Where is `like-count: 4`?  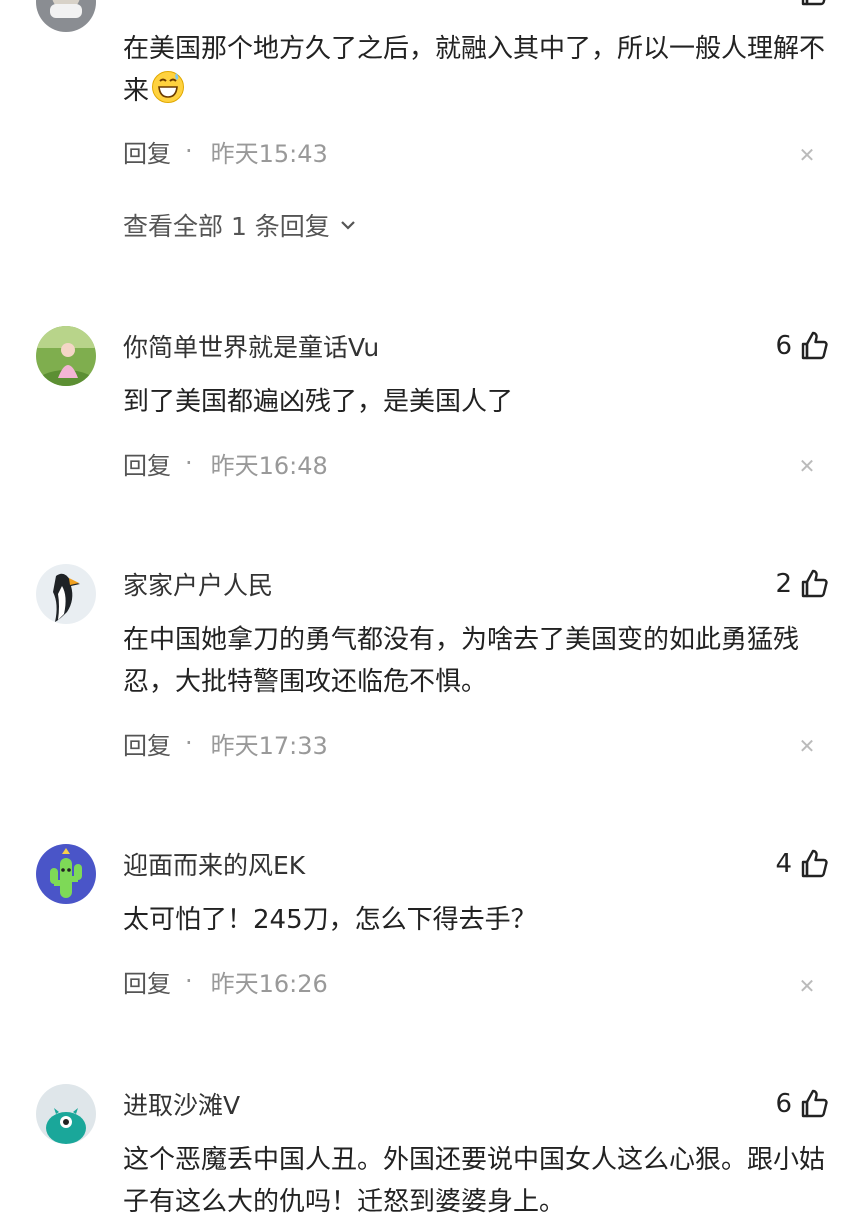
like-count: 4 is located at coordinates (783, 864).